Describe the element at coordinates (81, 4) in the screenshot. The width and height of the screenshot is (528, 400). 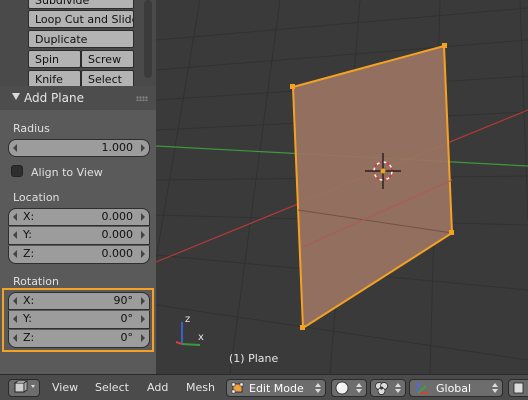
I see `subdivide-button: Subdivide` at that location.